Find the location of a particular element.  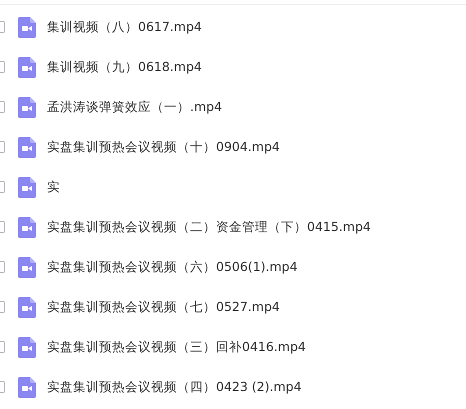

file-name: 实盘集训预热会议视频（四）0423 (2).mp4 is located at coordinates (174, 387).